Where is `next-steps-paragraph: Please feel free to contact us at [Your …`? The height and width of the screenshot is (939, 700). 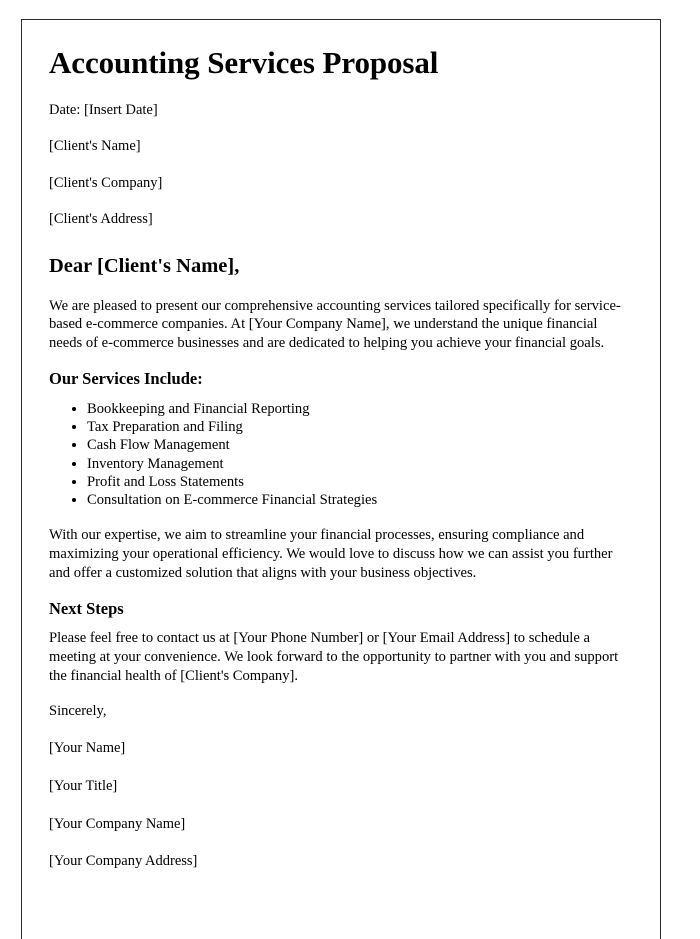
next-steps-paragraph: Please feel free to contact us at [Your … is located at coordinates (334, 657).